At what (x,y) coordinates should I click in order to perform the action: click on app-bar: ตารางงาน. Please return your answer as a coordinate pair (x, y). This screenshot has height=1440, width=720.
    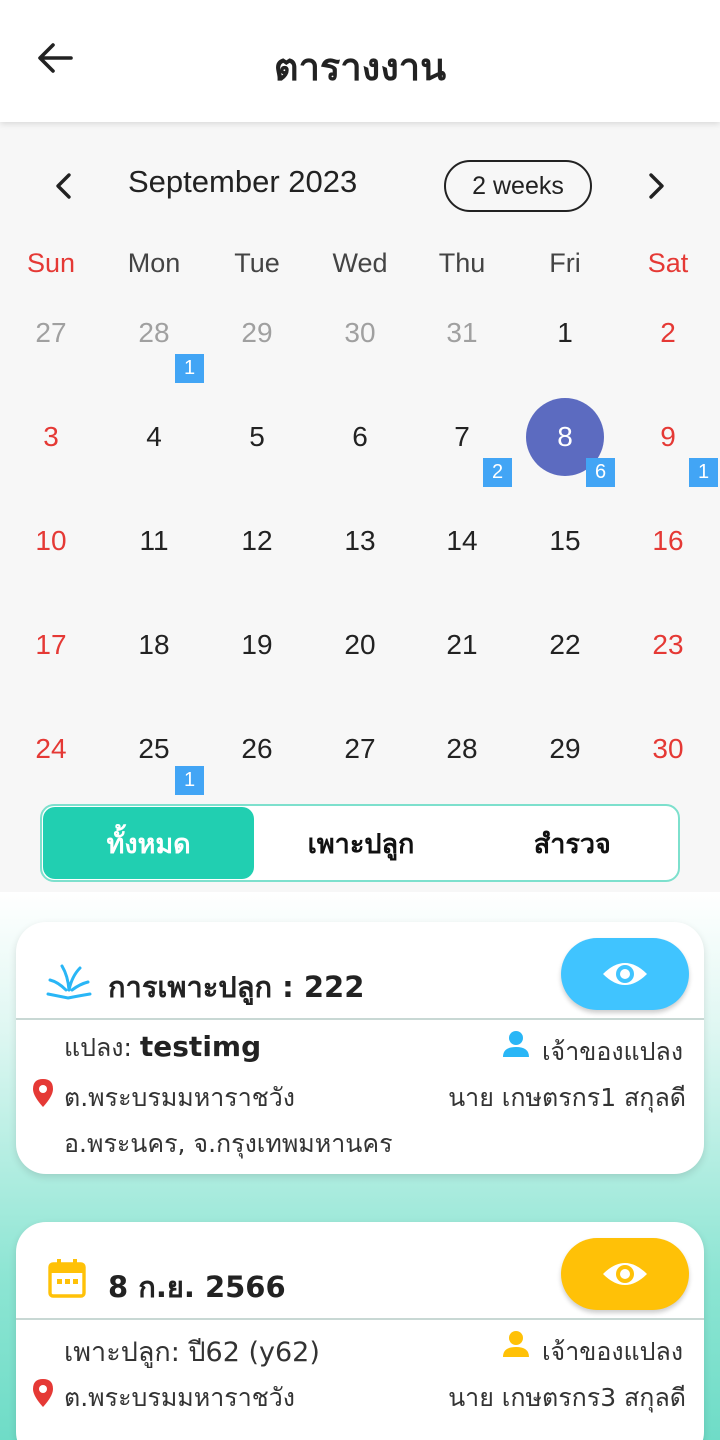
    Looking at the image, I should click on (360, 61).